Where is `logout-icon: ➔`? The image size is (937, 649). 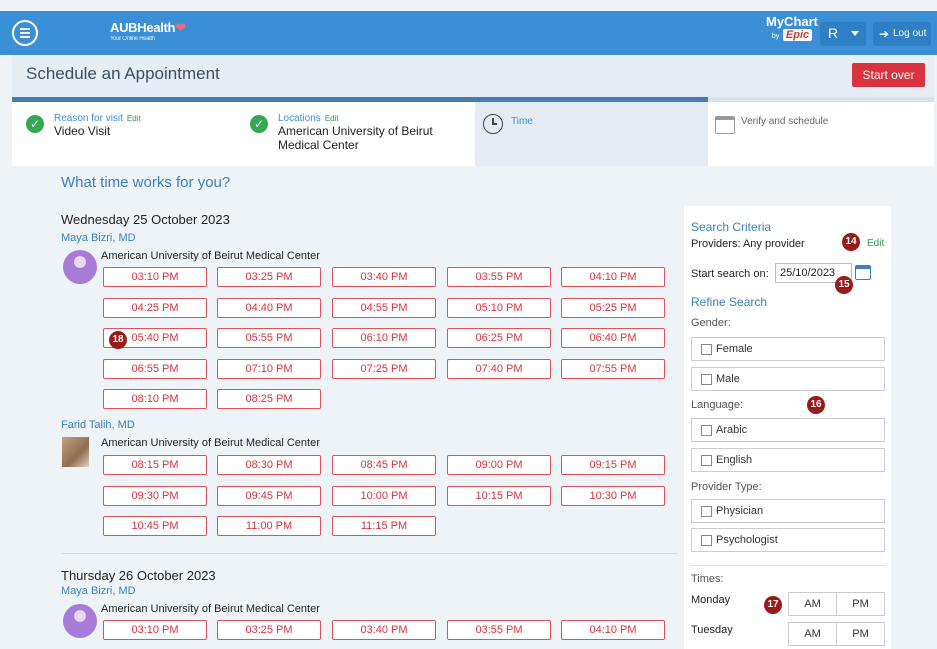
logout-icon: ➔ is located at coordinates (884, 34).